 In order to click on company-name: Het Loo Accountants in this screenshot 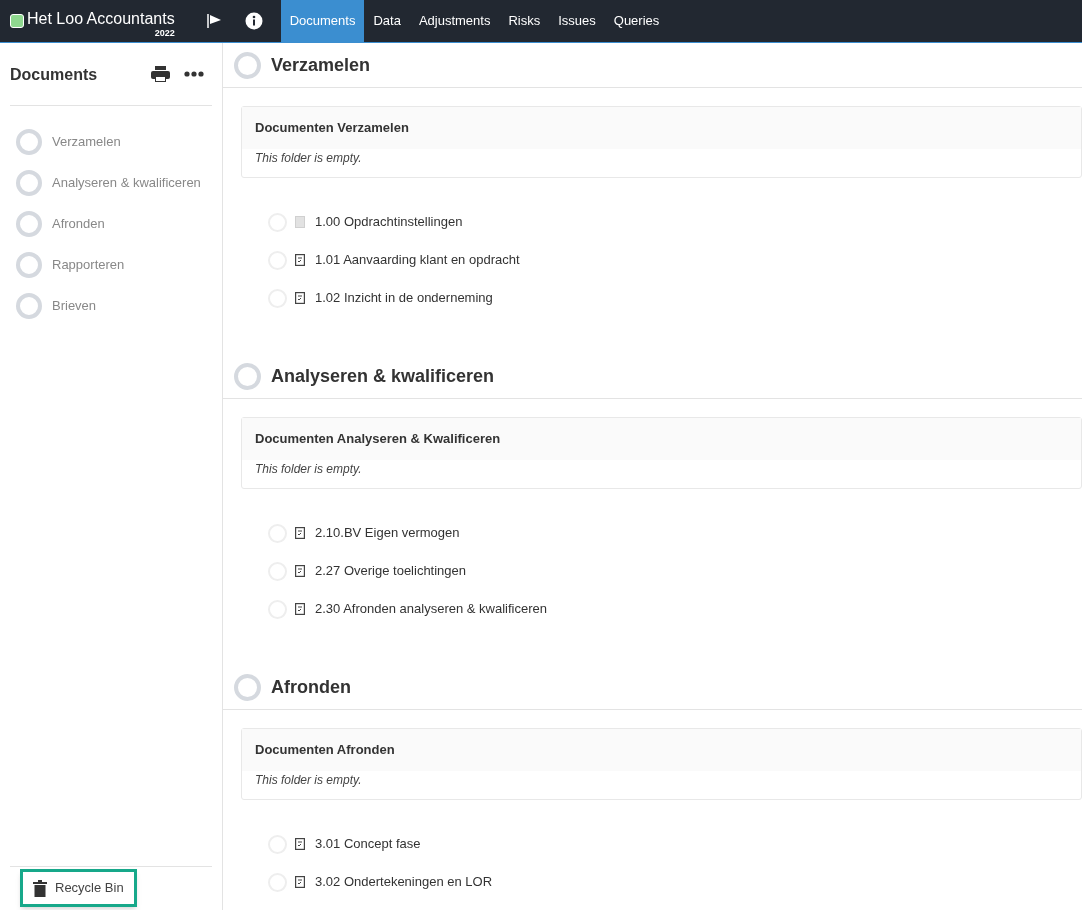, I will do `click(101, 18)`.